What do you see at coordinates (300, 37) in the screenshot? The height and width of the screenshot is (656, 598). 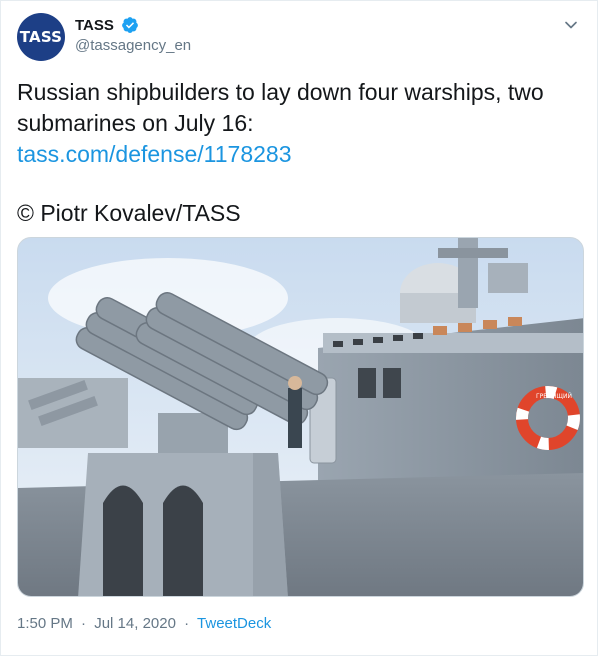 I see `tweet-header: TASS TASS @tassagency_en` at bounding box center [300, 37].